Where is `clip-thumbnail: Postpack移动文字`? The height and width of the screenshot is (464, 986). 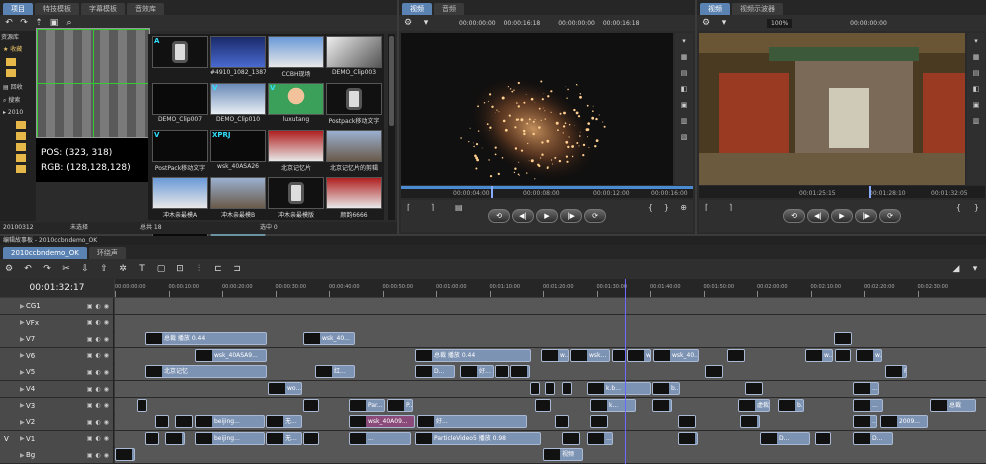
clip-thumbnail: Postpack移动文字 is located at coordinates (354, 105).